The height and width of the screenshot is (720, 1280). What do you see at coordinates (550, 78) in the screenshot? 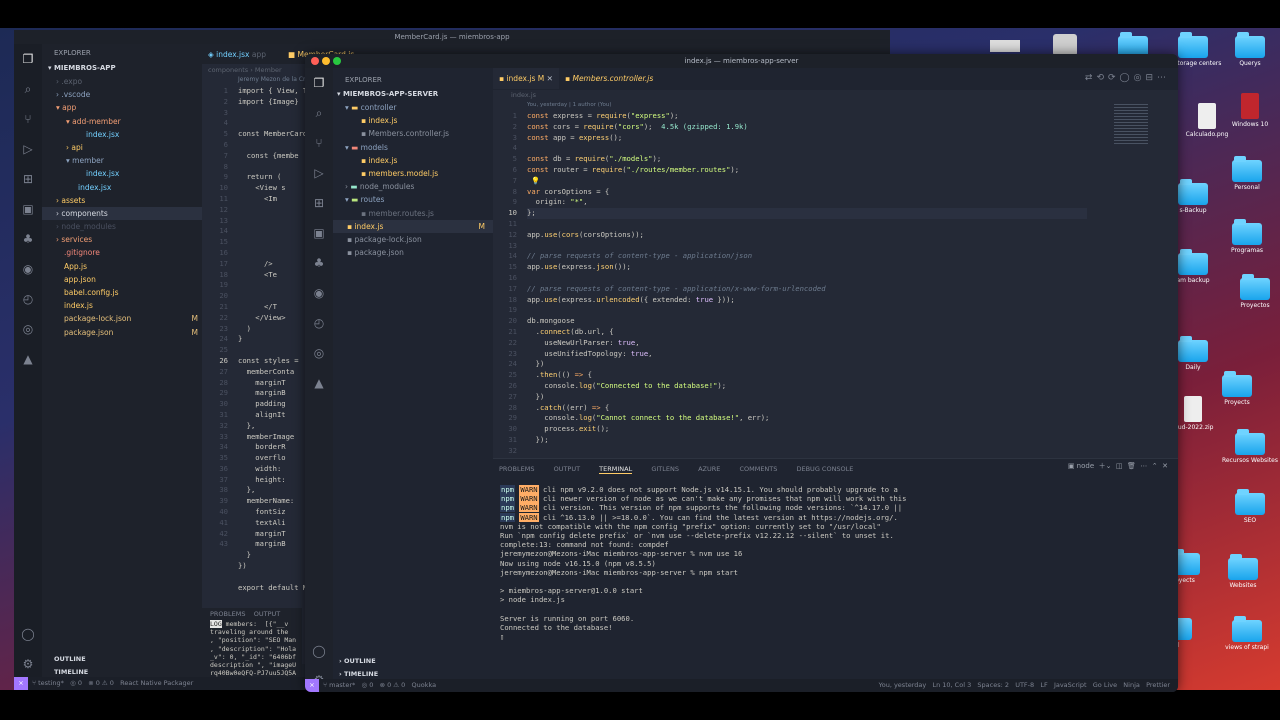
I see `close-tab-icon: ✕` at bounding box center [550, 78].